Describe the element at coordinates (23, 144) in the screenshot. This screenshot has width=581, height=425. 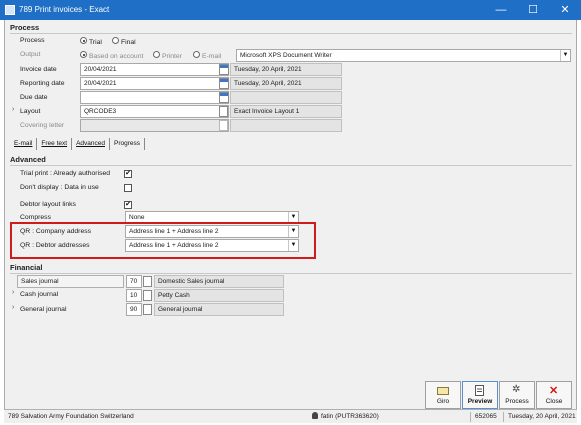
I see `tab-email: E-mail` at that location.